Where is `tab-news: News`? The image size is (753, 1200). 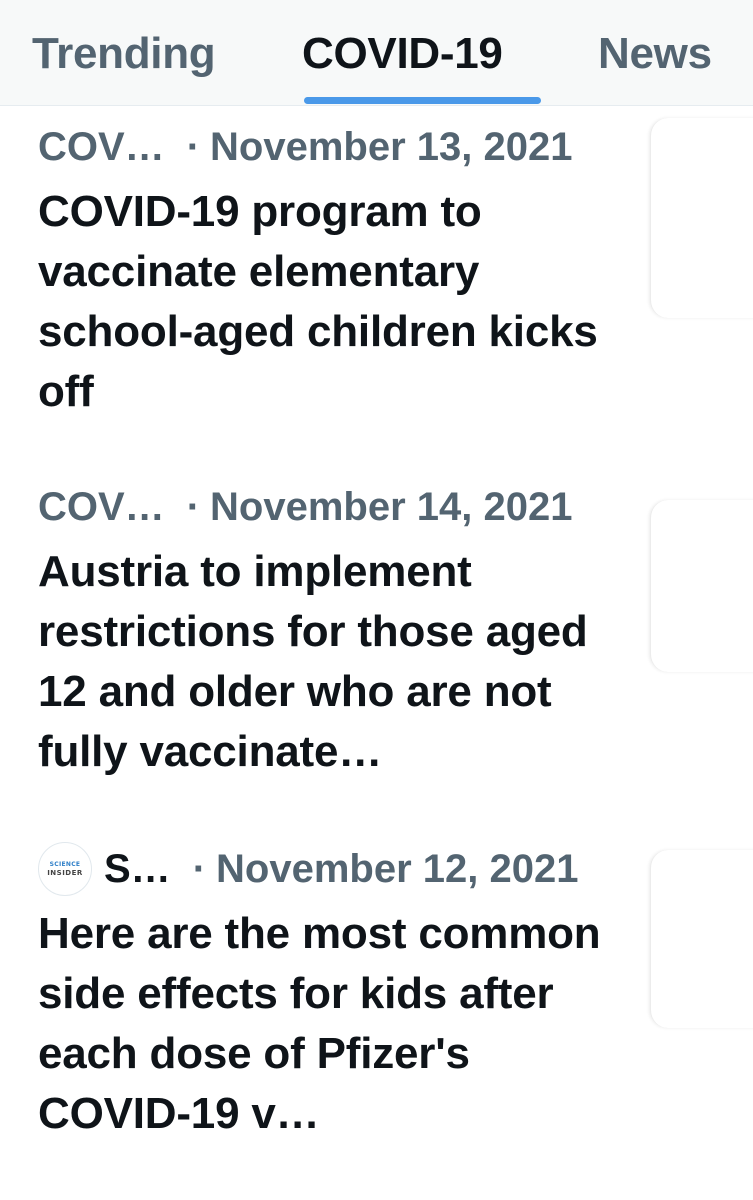
tab-news: News is located at coordinates (655, 54).